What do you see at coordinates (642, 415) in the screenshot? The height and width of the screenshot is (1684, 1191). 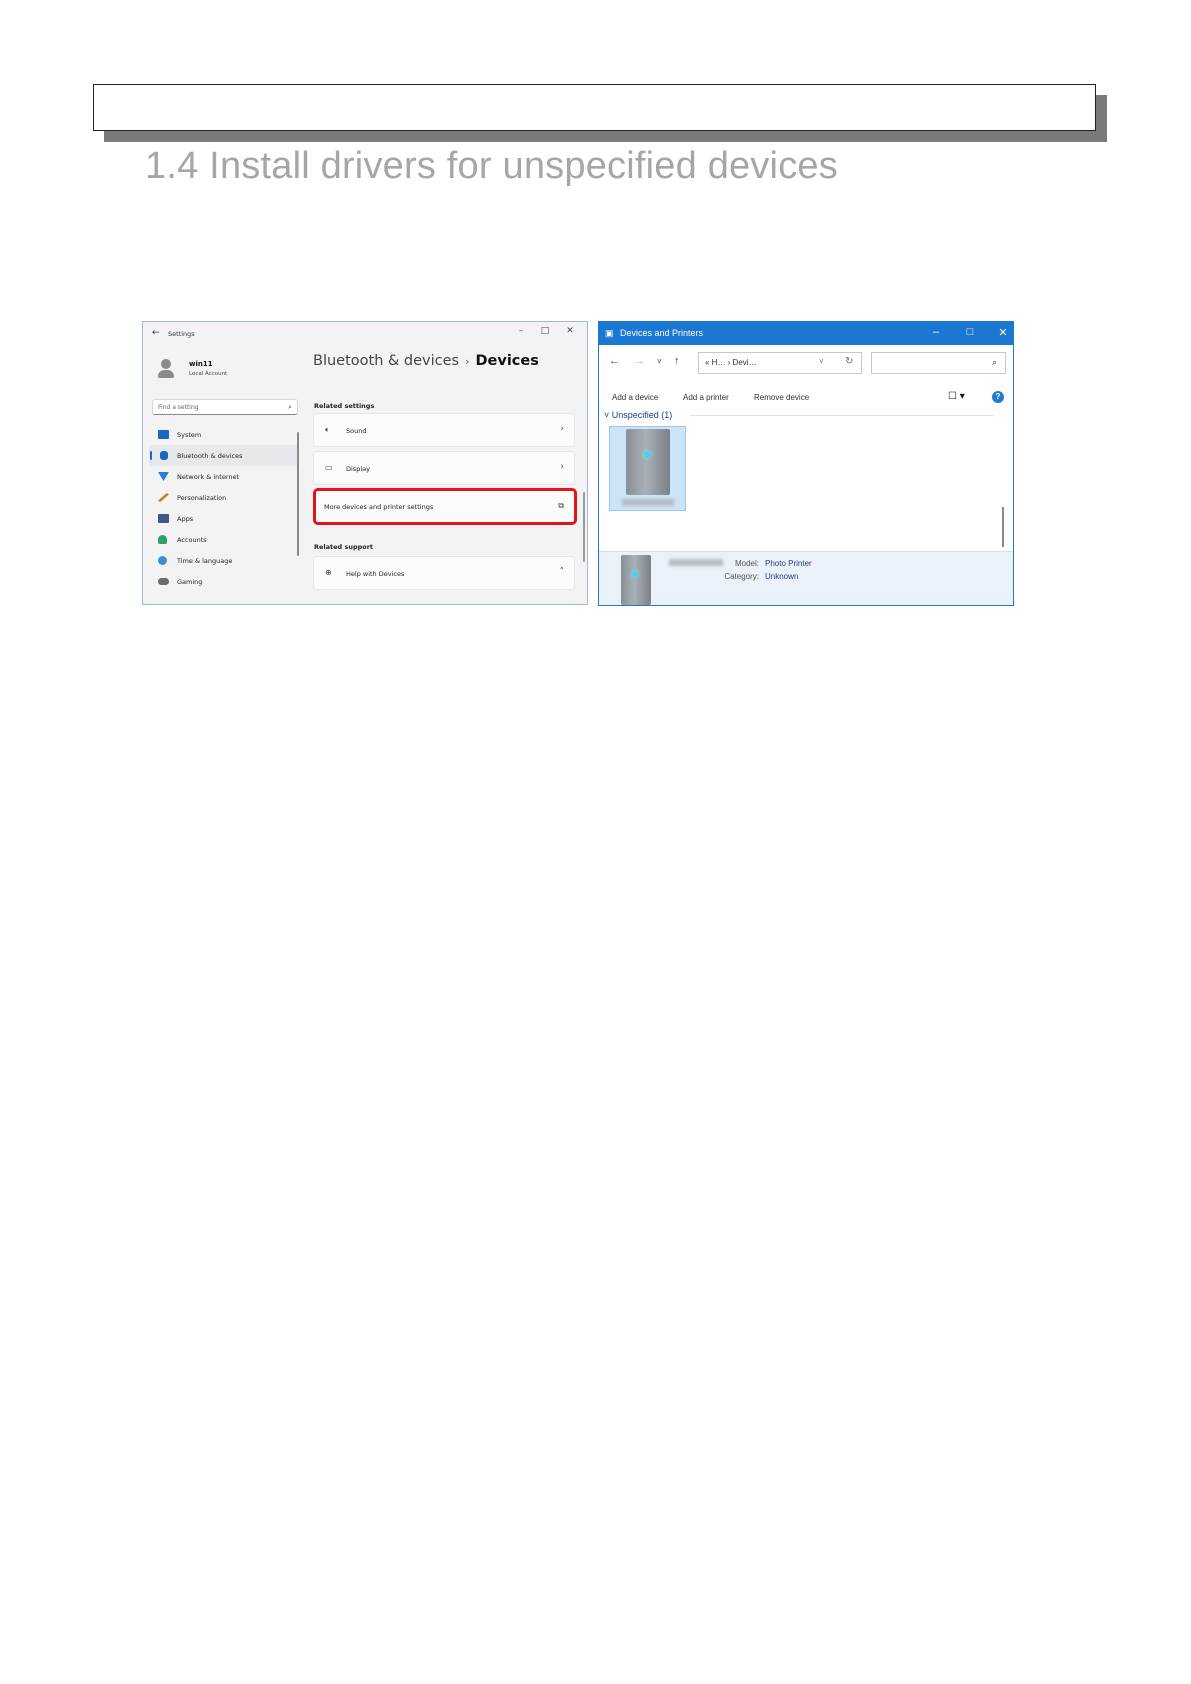 I see `group-label: Unspecified (1)` at bounding box center [642, 415].